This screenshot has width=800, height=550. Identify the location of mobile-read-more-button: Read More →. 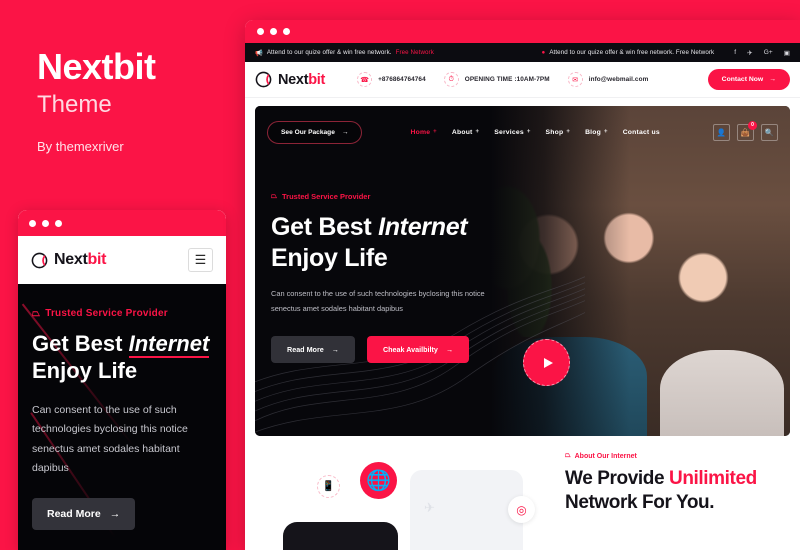
(84, 514).